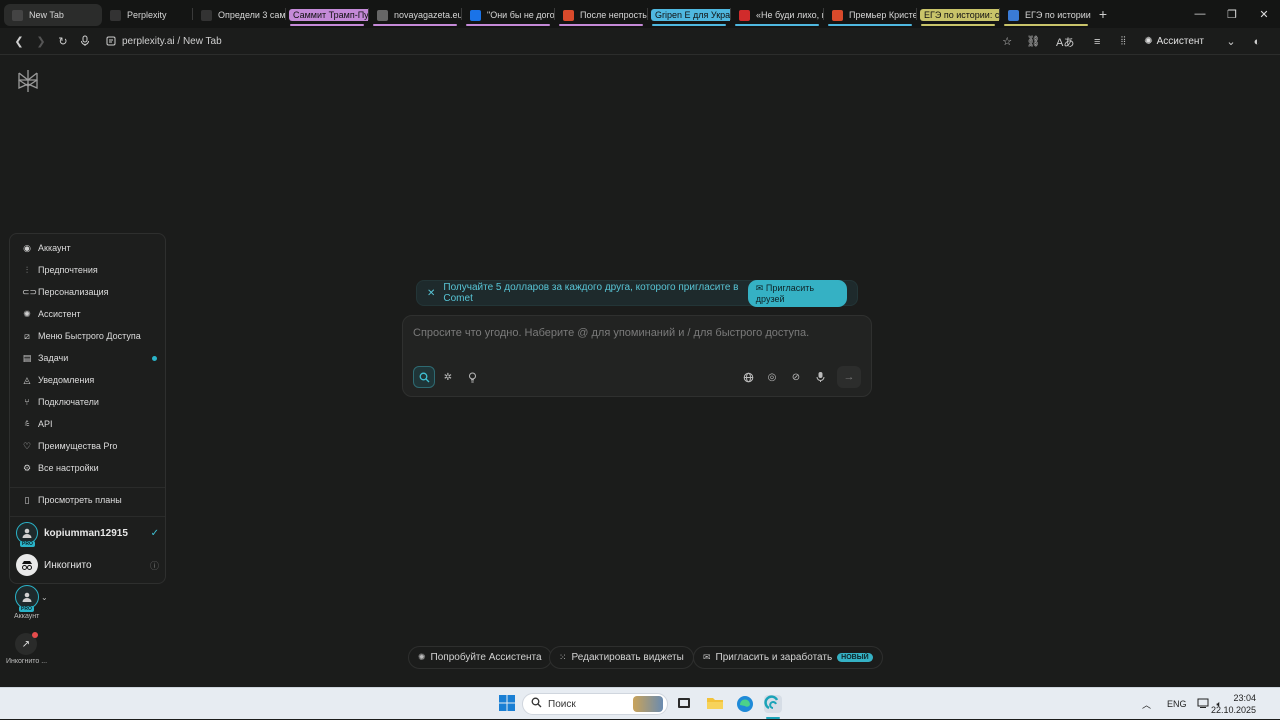 This screenshot has width=1280, height=720. What do you see at coordinates (1046, 15) in the screenshot?
I see `tab-12: ЕГЭ по истории д` at bounding box center [1046, 15].